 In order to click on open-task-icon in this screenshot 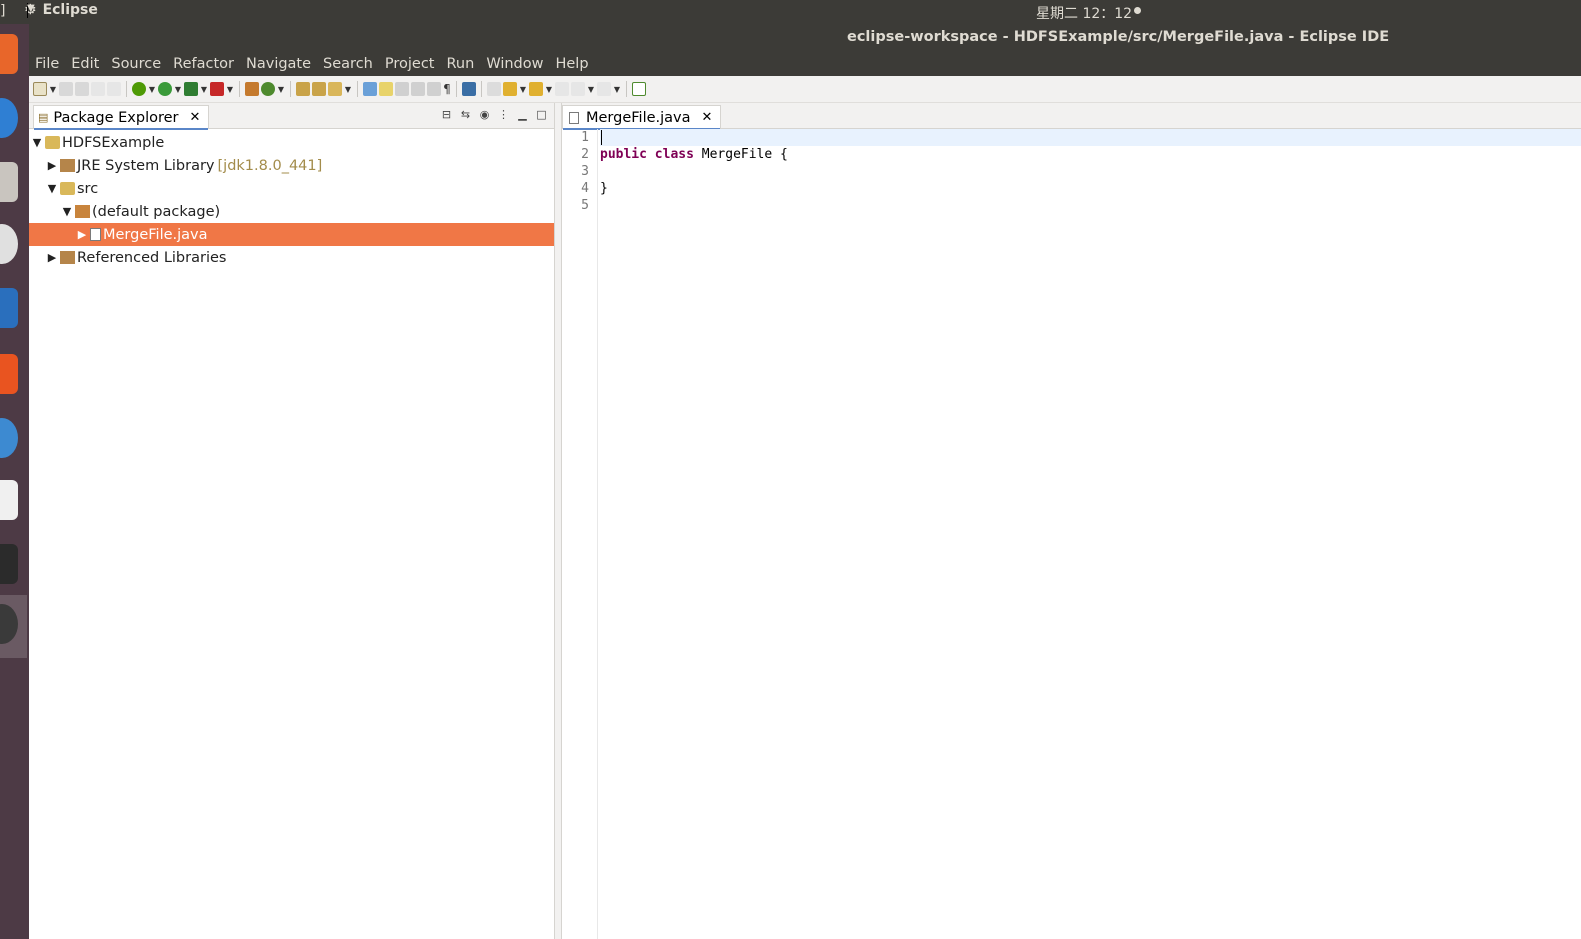, I will do `click(319, 89)`.